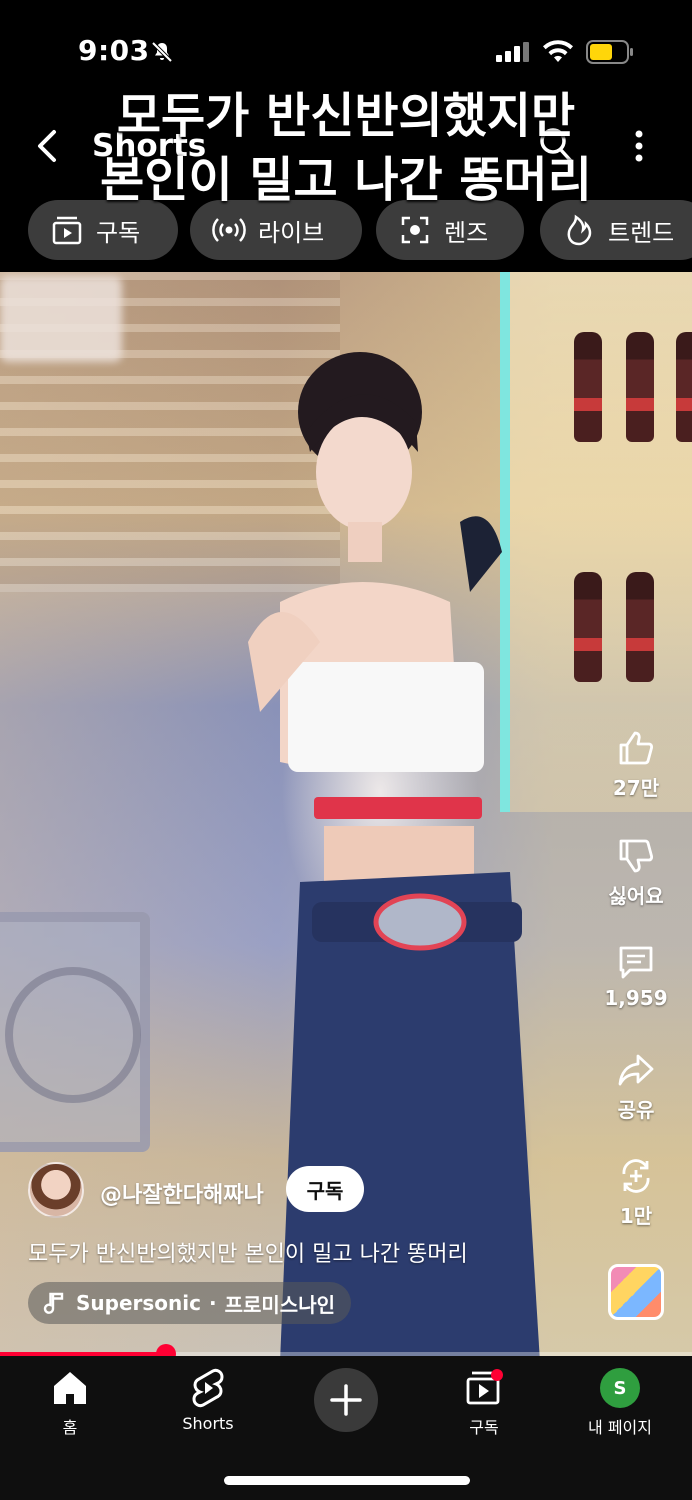 This screenshot has height=1500, width=692. What do you see at coordinates (636, 788) in the screenshot?
I see `like-count: 27만` at bounding box center [636, 788].